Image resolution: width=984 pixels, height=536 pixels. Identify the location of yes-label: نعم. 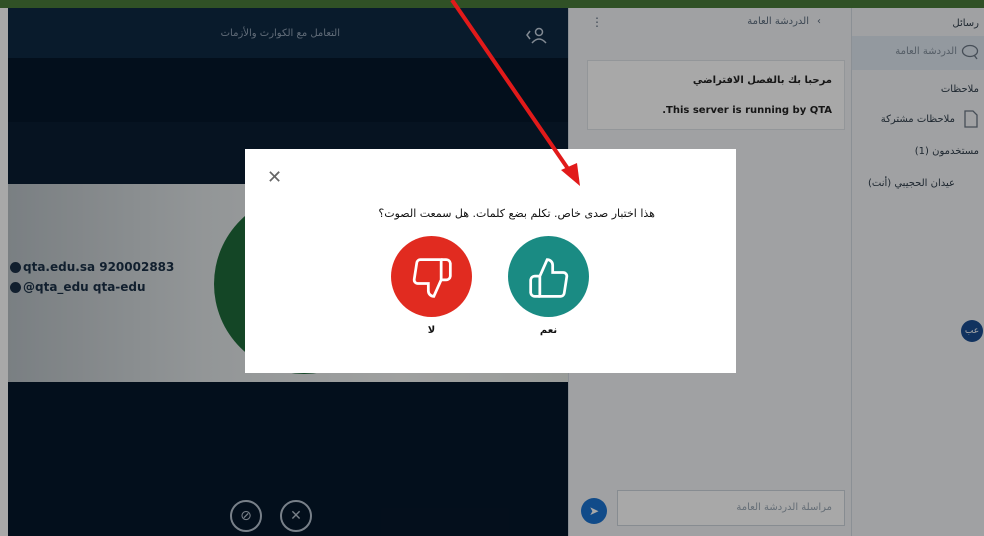
(548, 330).